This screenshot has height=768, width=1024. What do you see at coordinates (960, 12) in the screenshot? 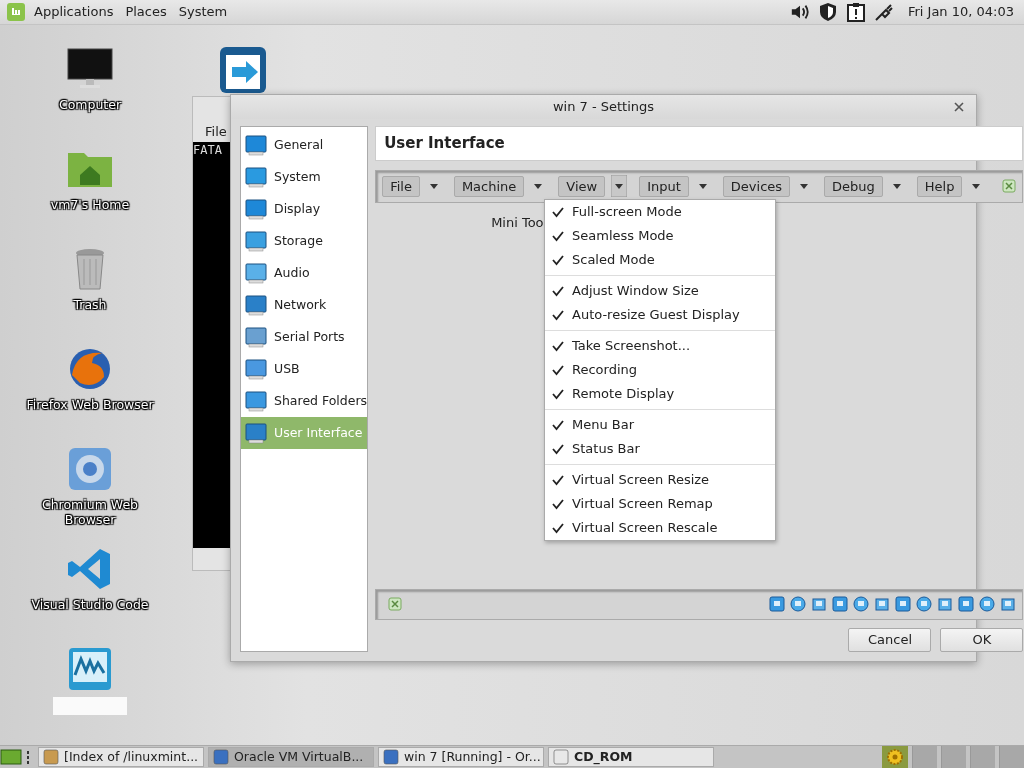
I see `clock: Fri Jan 10, 04:03` at bounding box center [960, 12].